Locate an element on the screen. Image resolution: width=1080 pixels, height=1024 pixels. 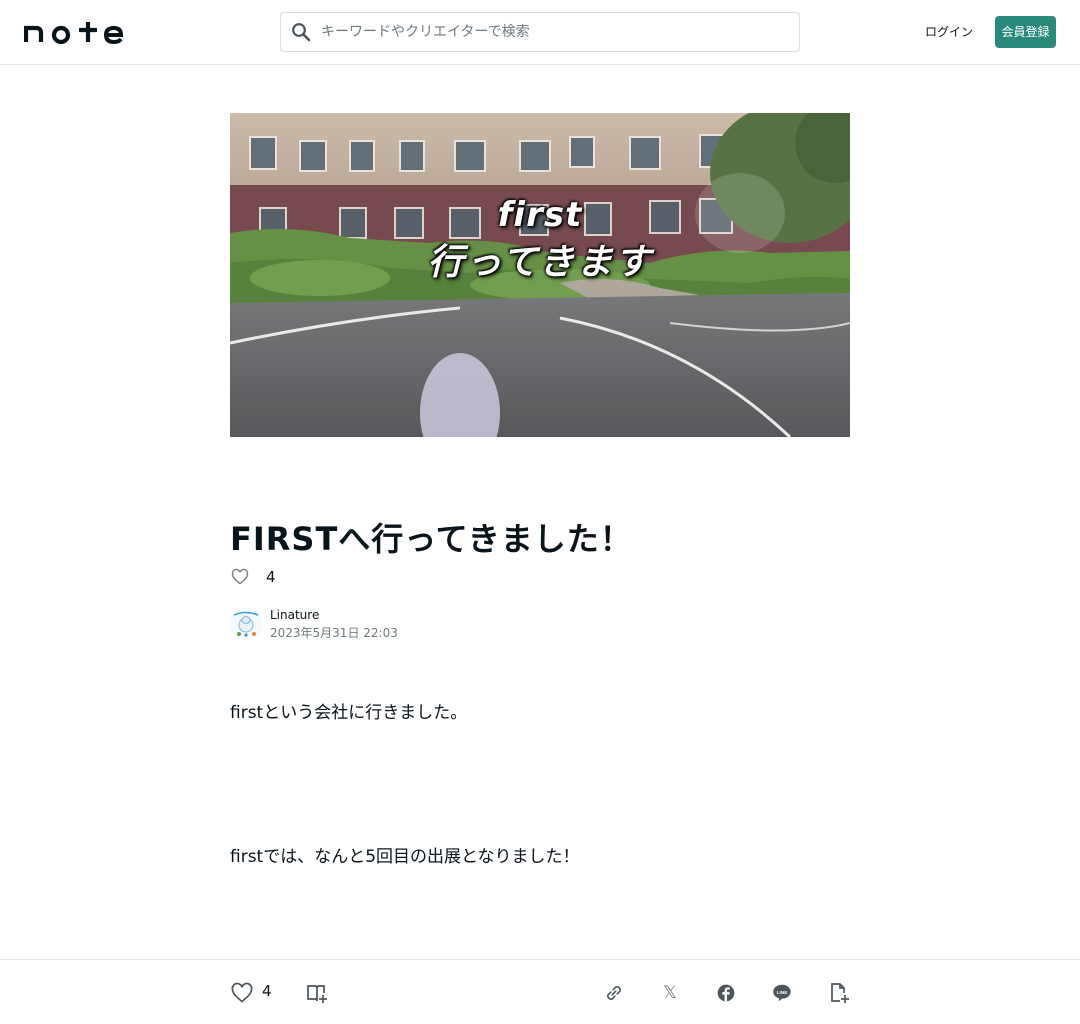
author-block: Linature 2023年5月31日 22:03 is located at coordinates (314, 624).